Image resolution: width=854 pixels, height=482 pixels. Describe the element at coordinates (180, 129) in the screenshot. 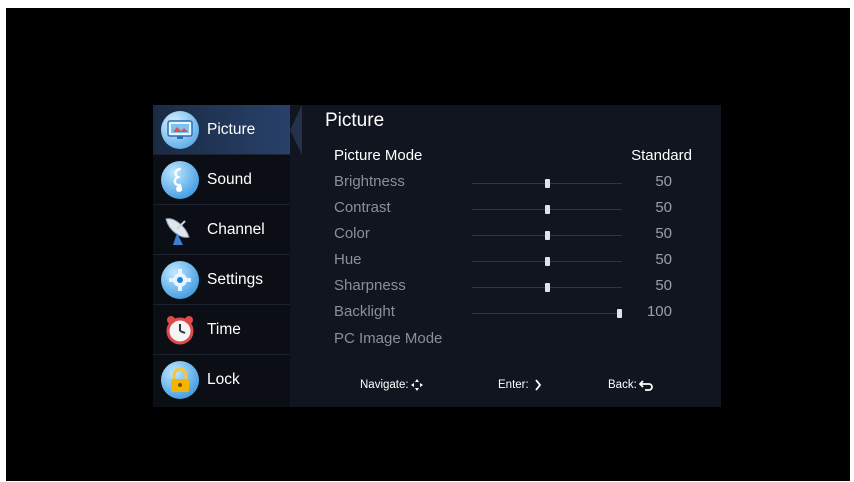

I see `picture-icon` at that location.